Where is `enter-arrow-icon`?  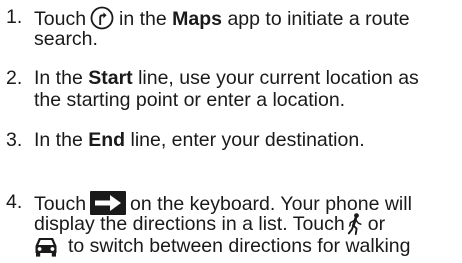
enter-arrow-icon is located at coordinates (108, 203).